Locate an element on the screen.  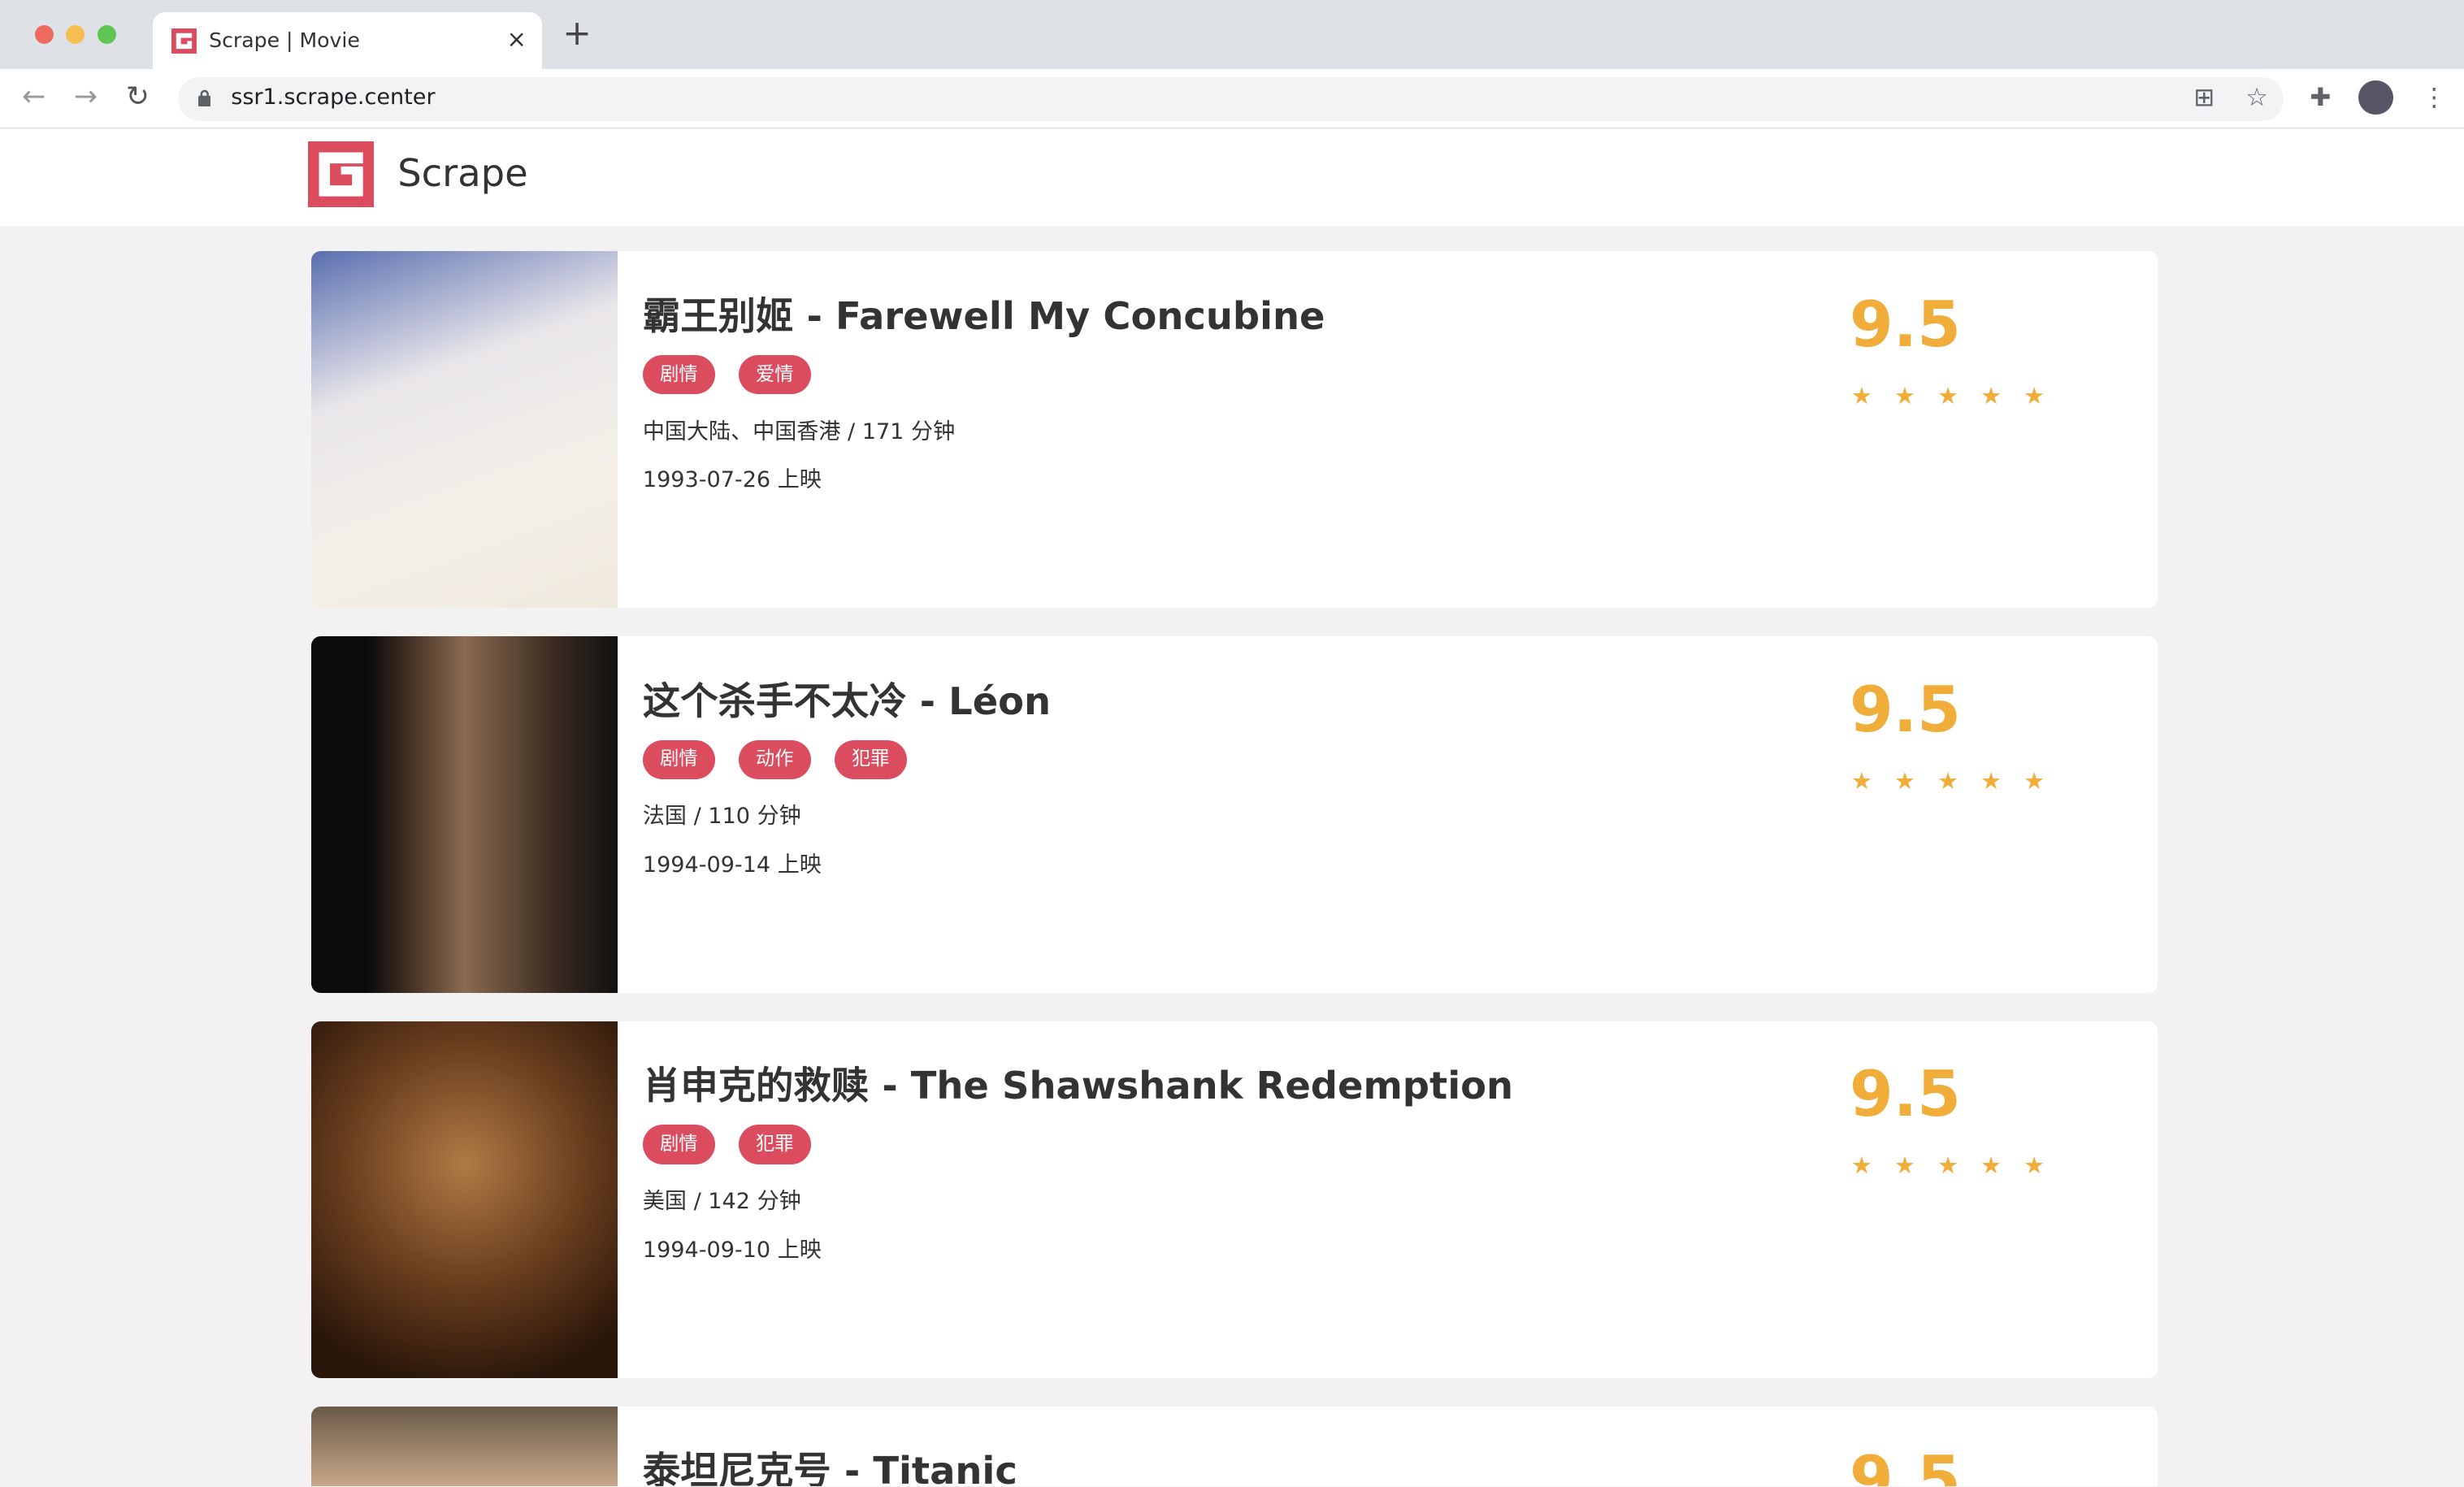
forward-arrow-icon: → is located at coordinates (86, 96).